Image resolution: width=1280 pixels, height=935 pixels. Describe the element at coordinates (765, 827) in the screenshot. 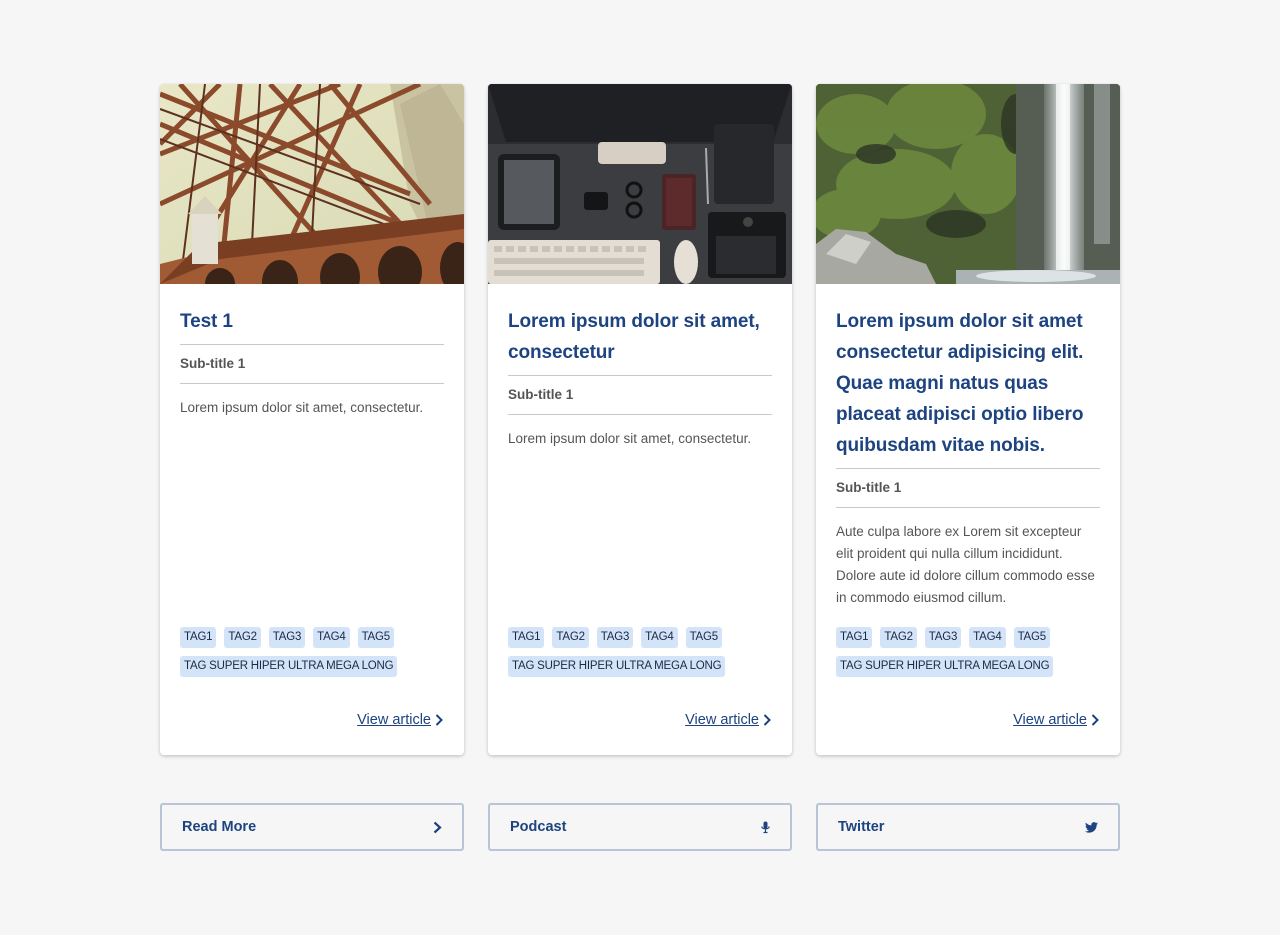

I see `microphone-icon` at that location.